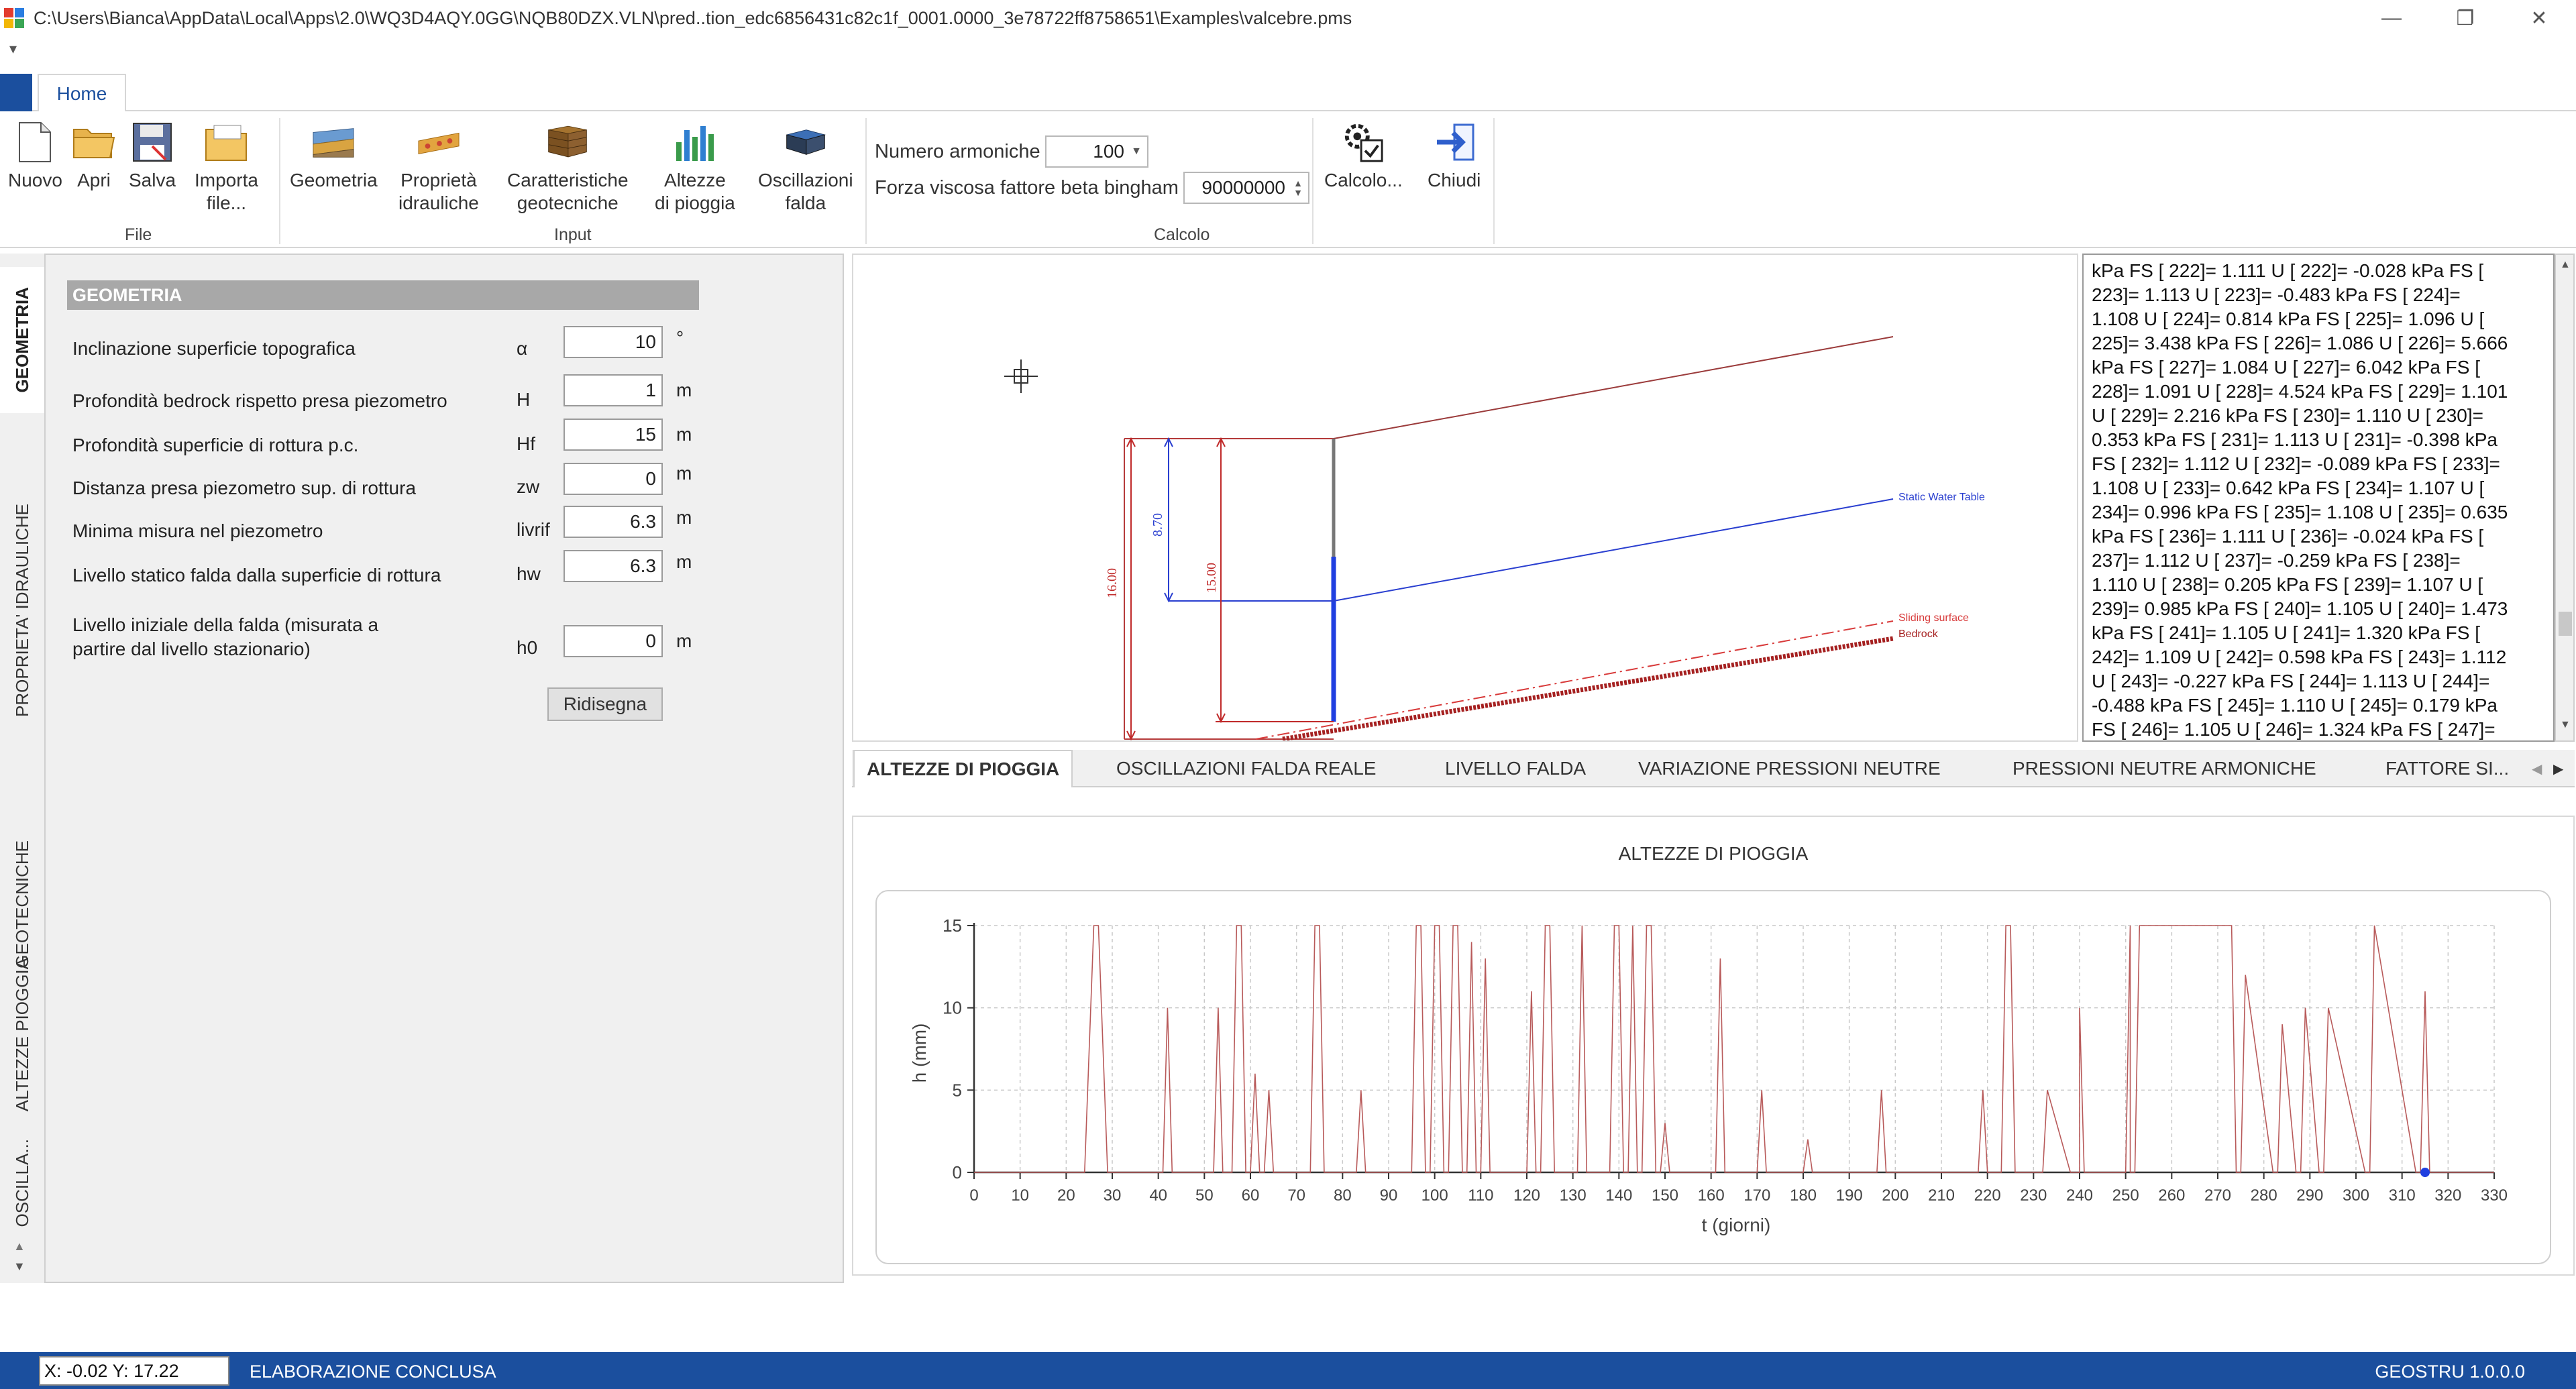 The height and width of the screenshot is (1389, 2576). I want to click on oscillazioni-falda-button: Oscillazioni falda, so click(805, 168).